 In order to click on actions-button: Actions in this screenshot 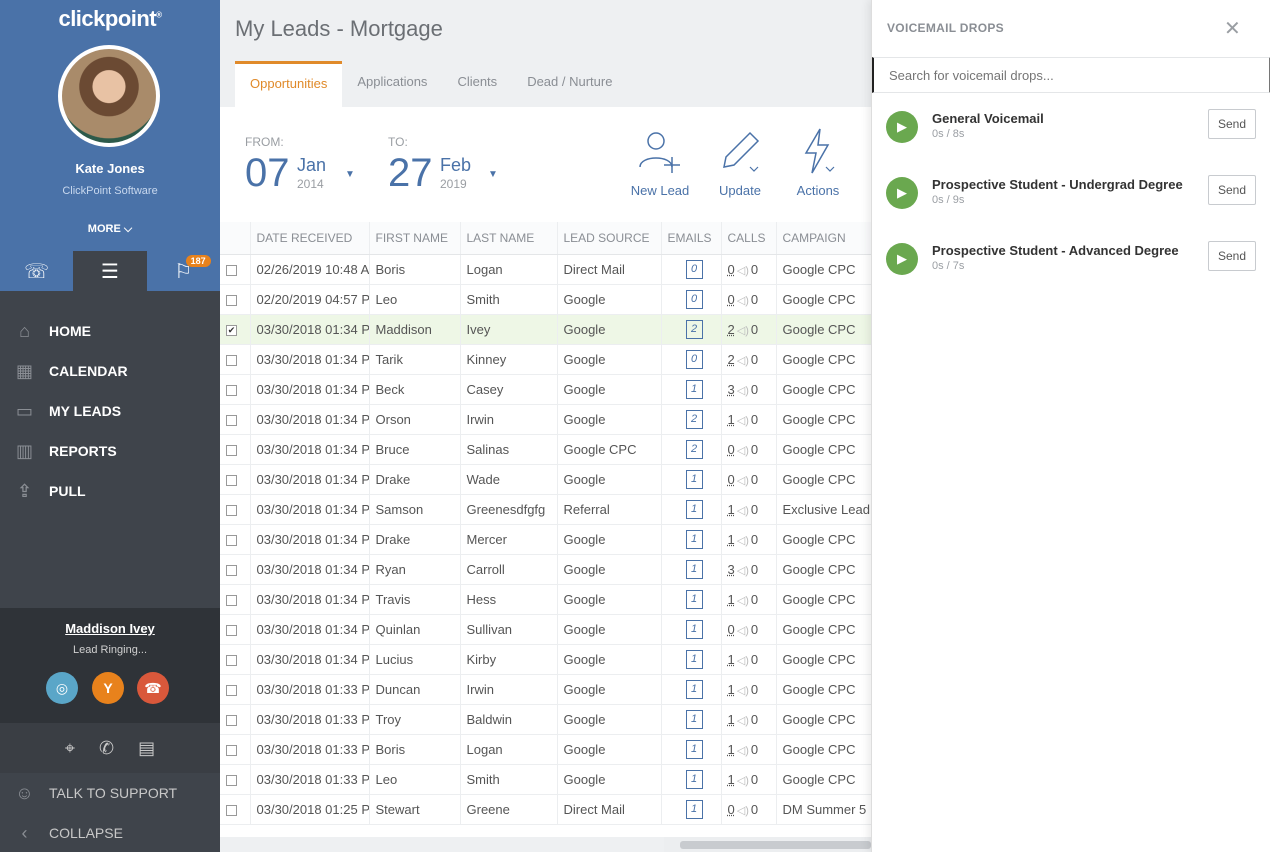, I will do `click(818, 162)`.